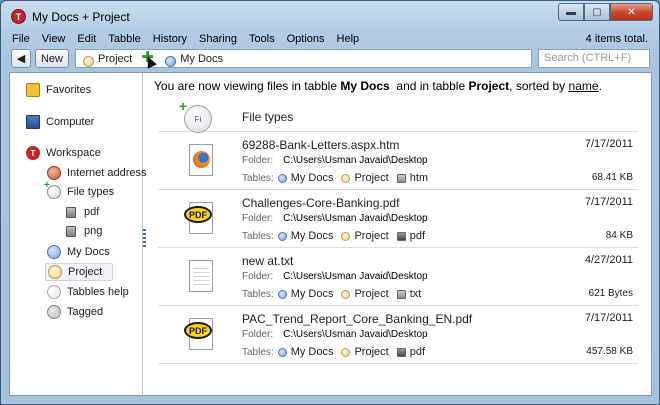  I want to click on sidebar-item-label: png, so click(93, 231).